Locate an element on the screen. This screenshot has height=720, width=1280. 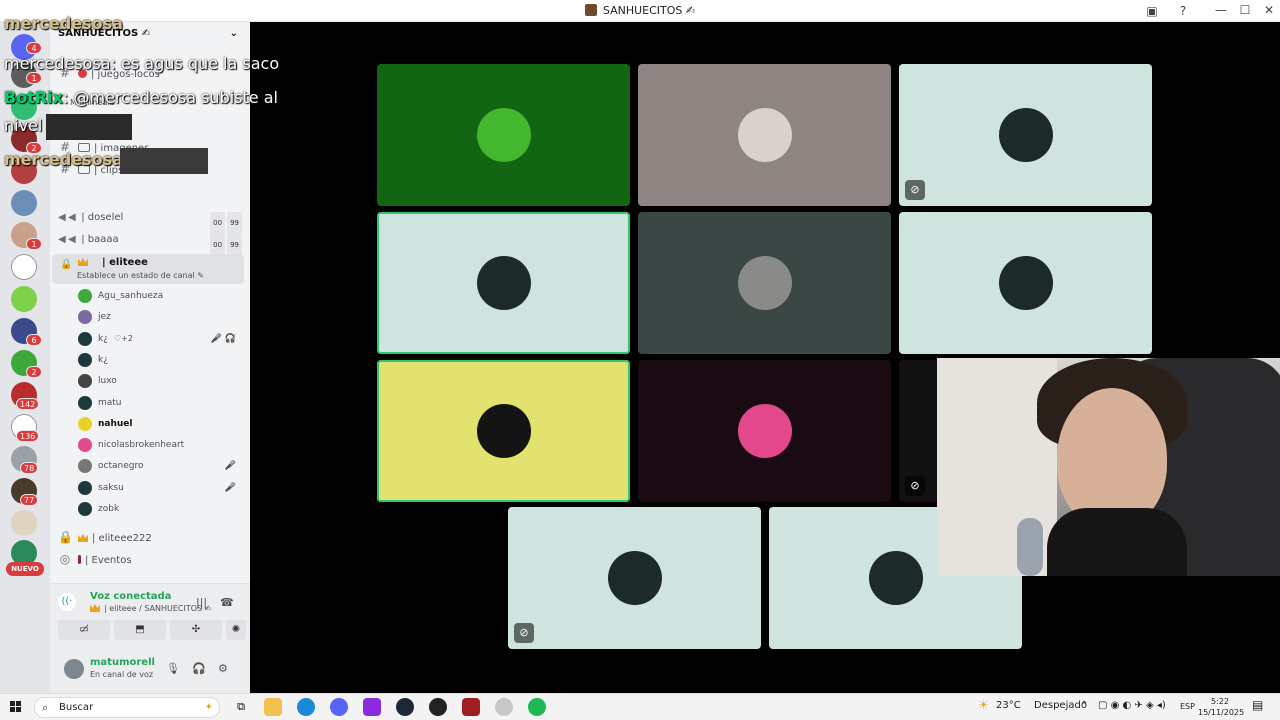
voice-member: k¿ is located at coordinates (160, 360).